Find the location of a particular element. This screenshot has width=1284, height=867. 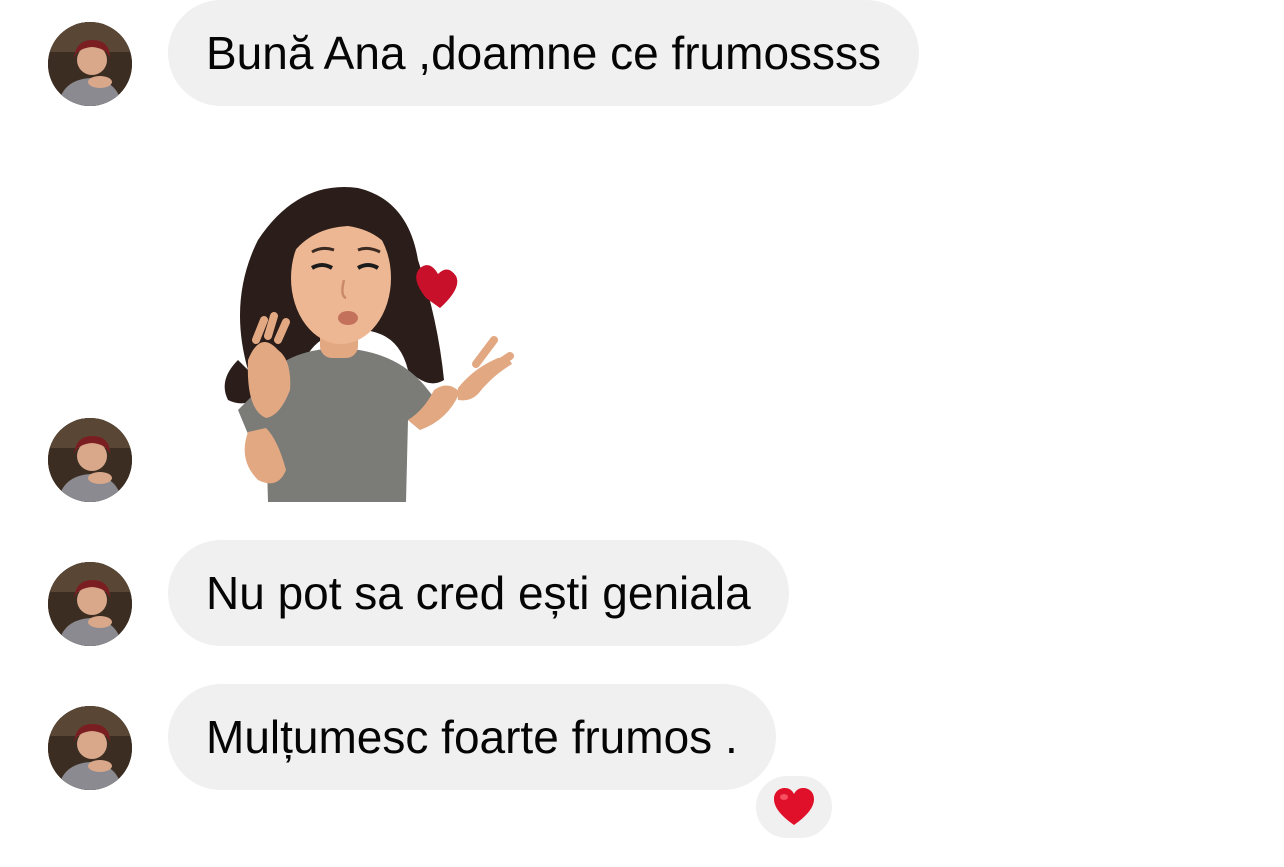

message-text: Mulțumesc foarte frumos . is located at coordinates (472, 737).